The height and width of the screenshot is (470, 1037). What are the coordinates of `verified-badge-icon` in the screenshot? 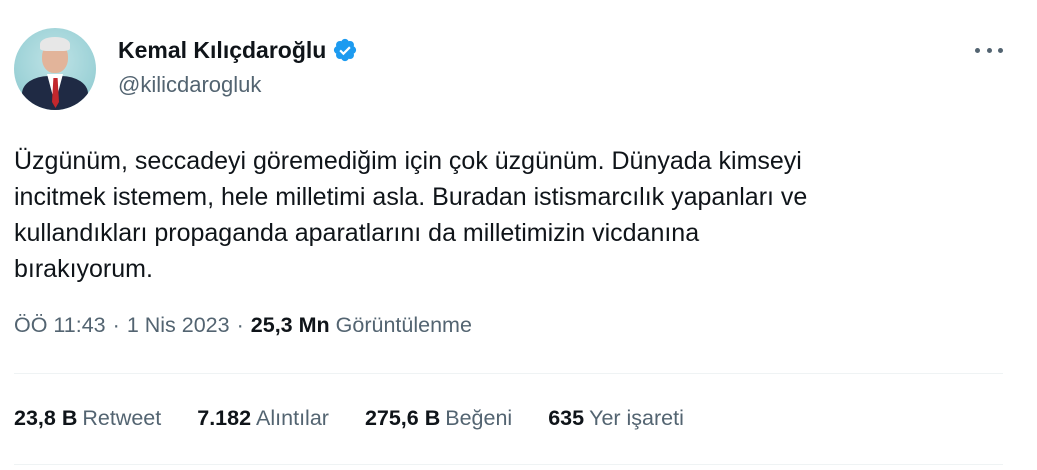 It's located at (345, 50).